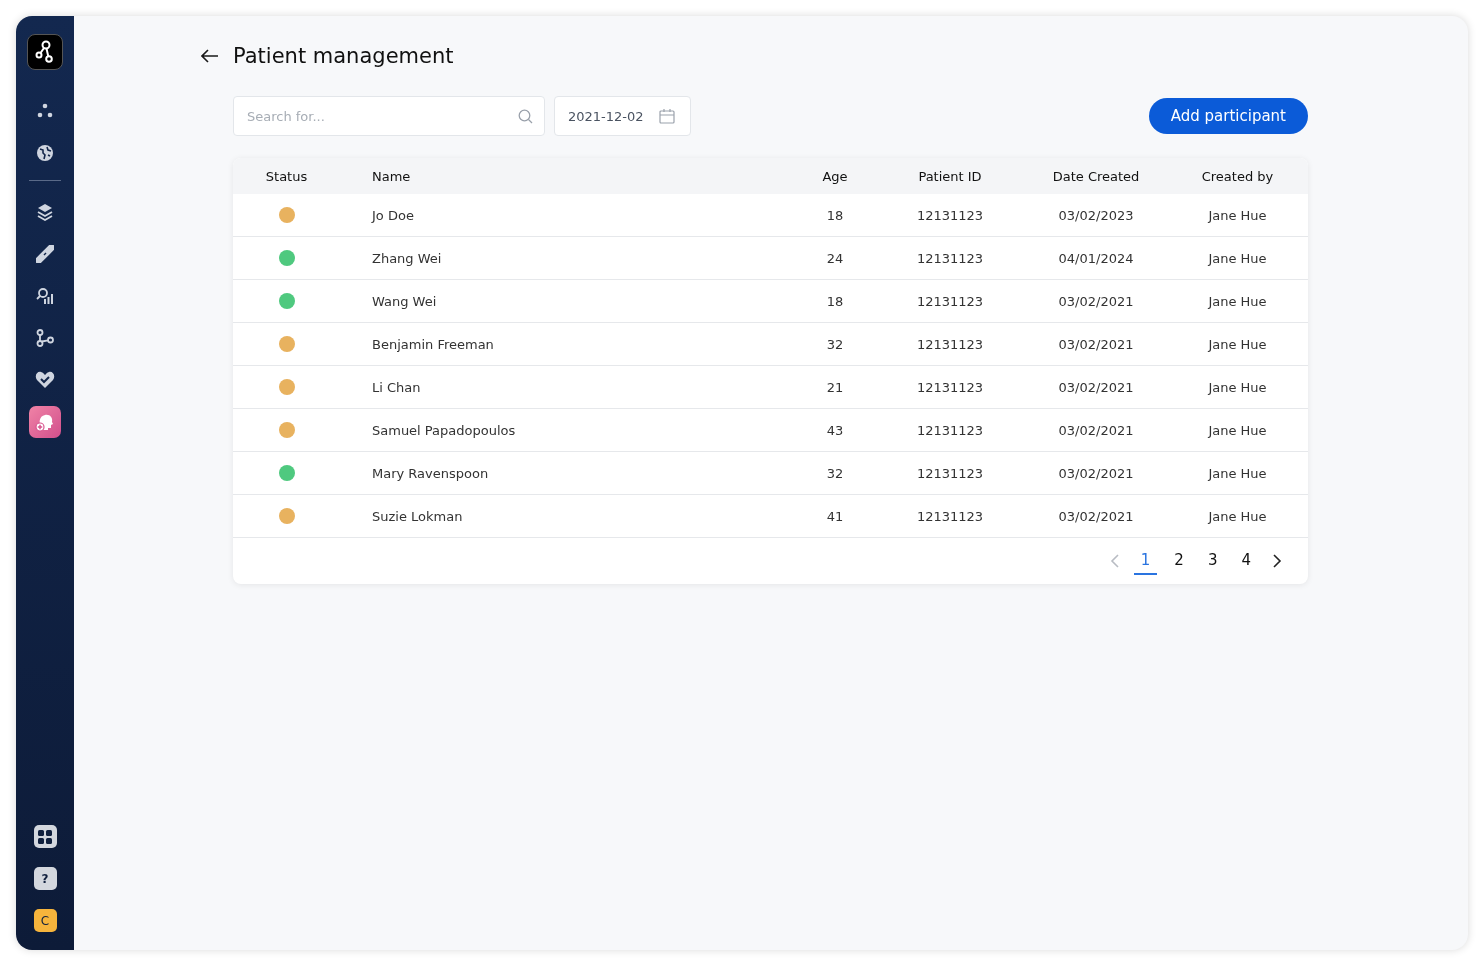 The image size is (1484, 966). Describe the element at coordinates (835, 176) in the screenshot. I see `column-header: Age` at that location.